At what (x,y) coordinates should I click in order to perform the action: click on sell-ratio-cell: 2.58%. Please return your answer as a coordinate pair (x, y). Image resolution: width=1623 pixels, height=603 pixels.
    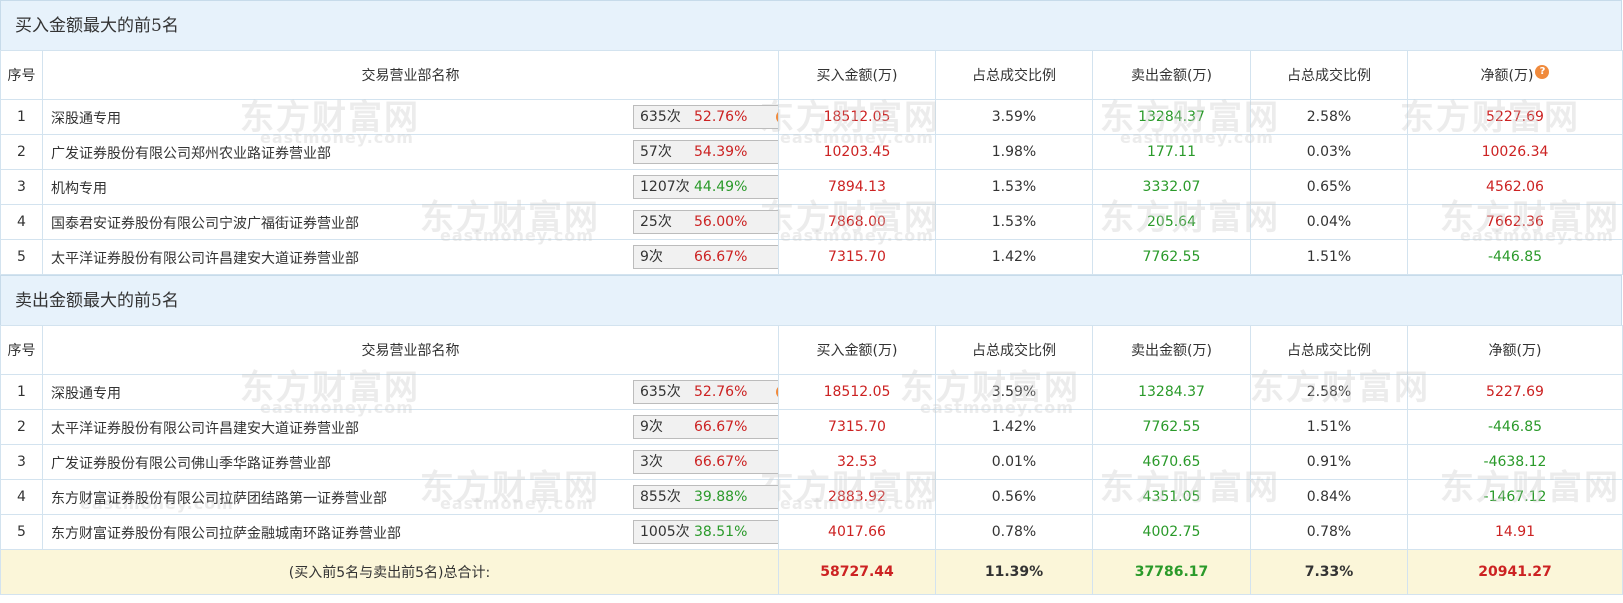
    Looking at the image, I should click on (1329, 117).